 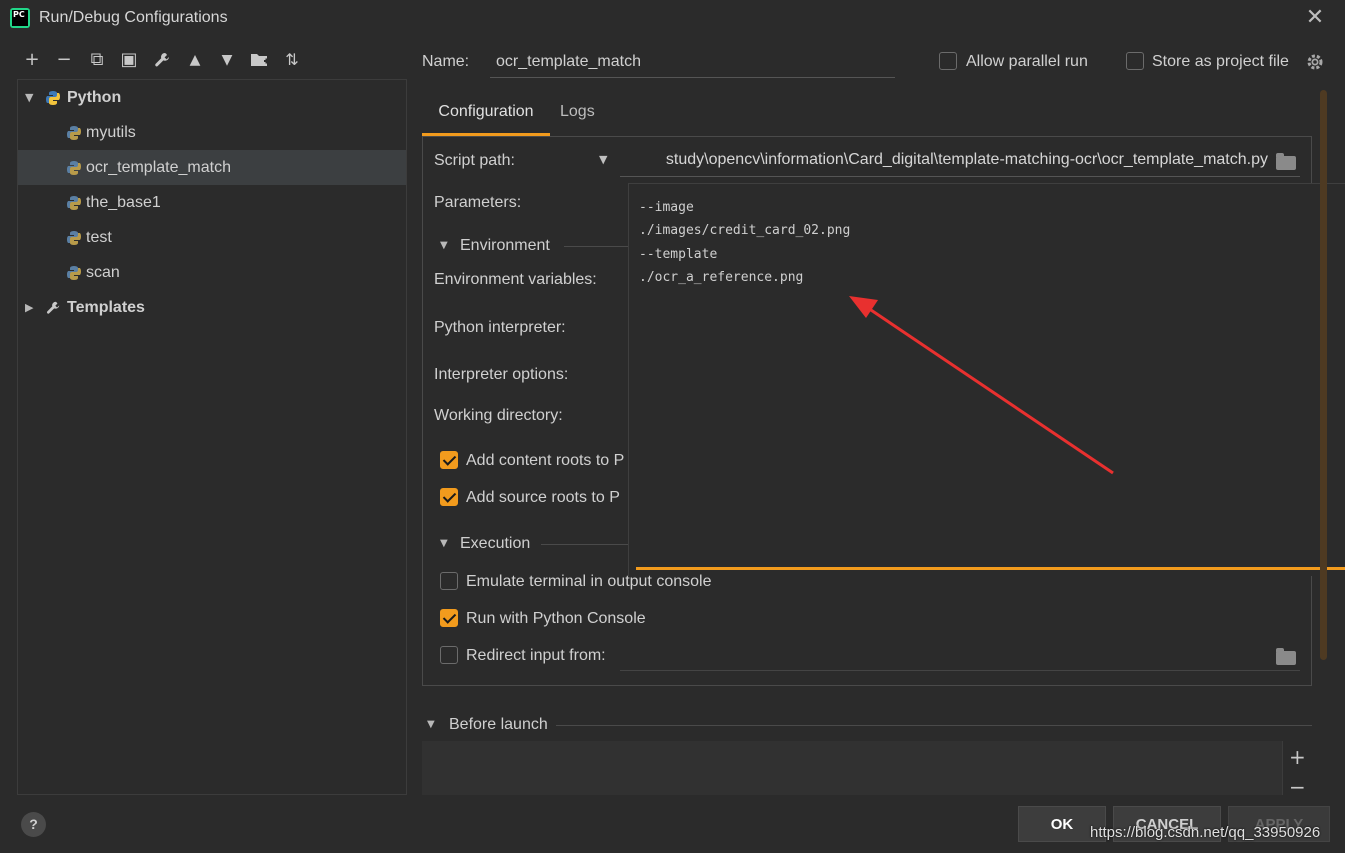 I want to click on popup-focus-underline, so click(x=990, y=568).